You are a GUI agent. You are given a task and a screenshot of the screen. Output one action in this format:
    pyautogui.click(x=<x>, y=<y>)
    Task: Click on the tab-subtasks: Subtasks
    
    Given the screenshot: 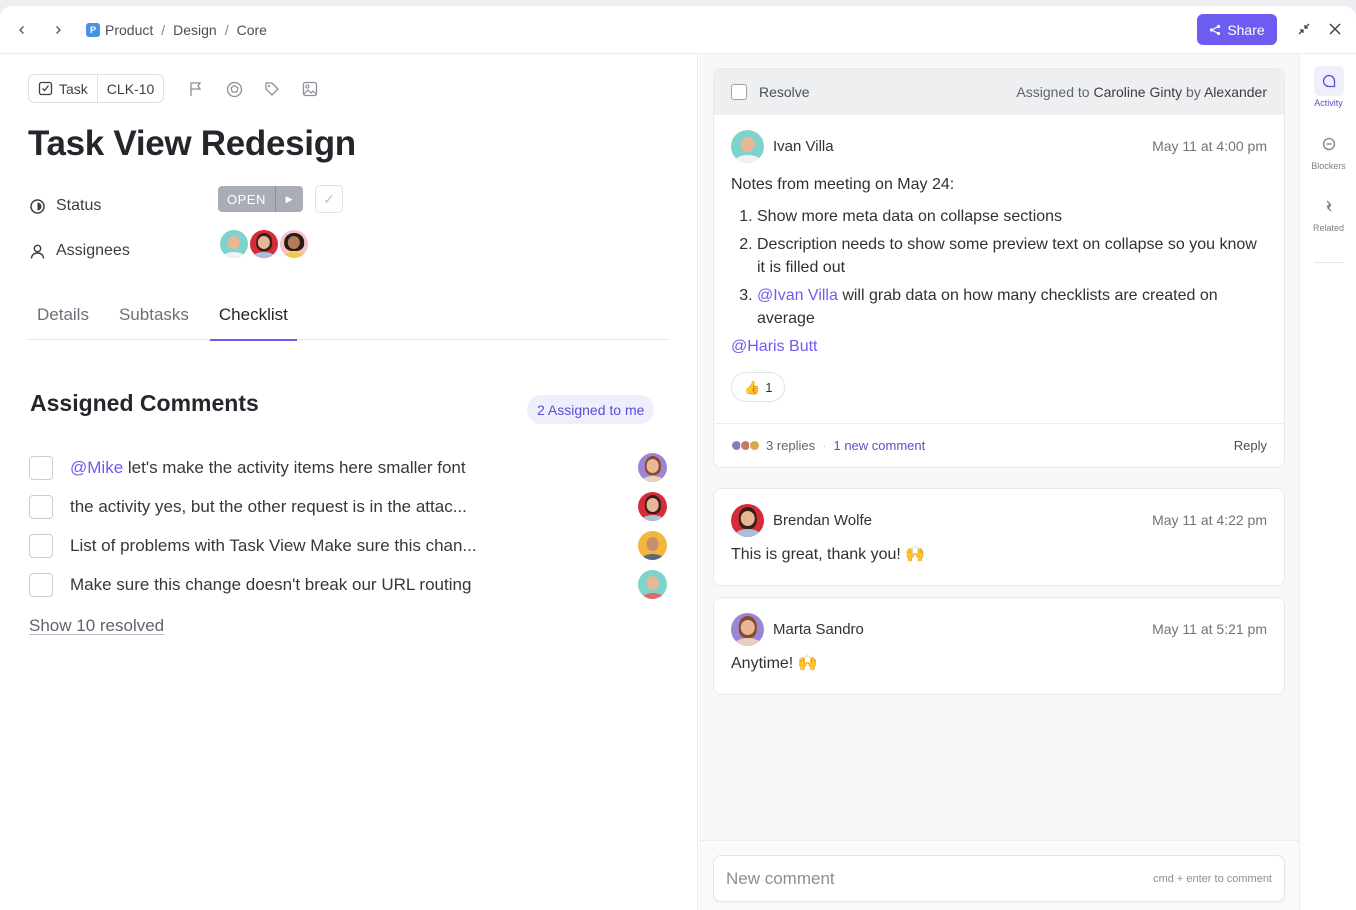 What is the action you would take?
    pyautogui.click(x=154, y=315)
    